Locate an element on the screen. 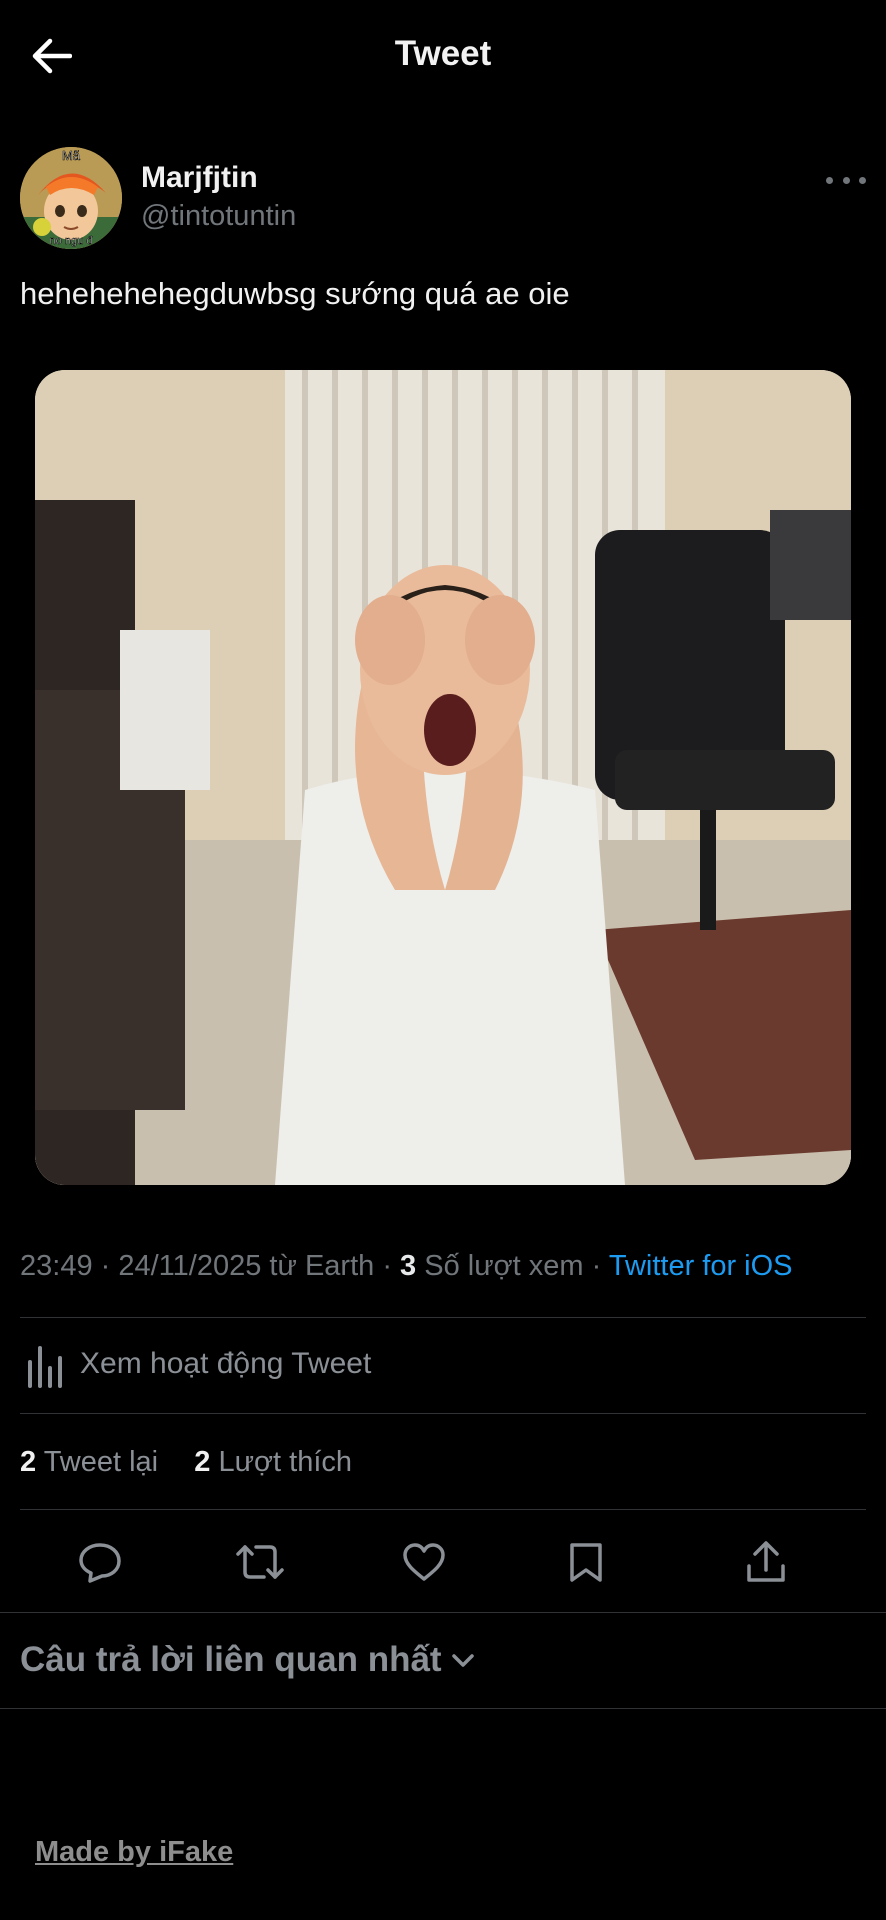  tweet-author: Mã no ngu đ Marjfjtin @tintotuntin is located at coordinates (443, 200).